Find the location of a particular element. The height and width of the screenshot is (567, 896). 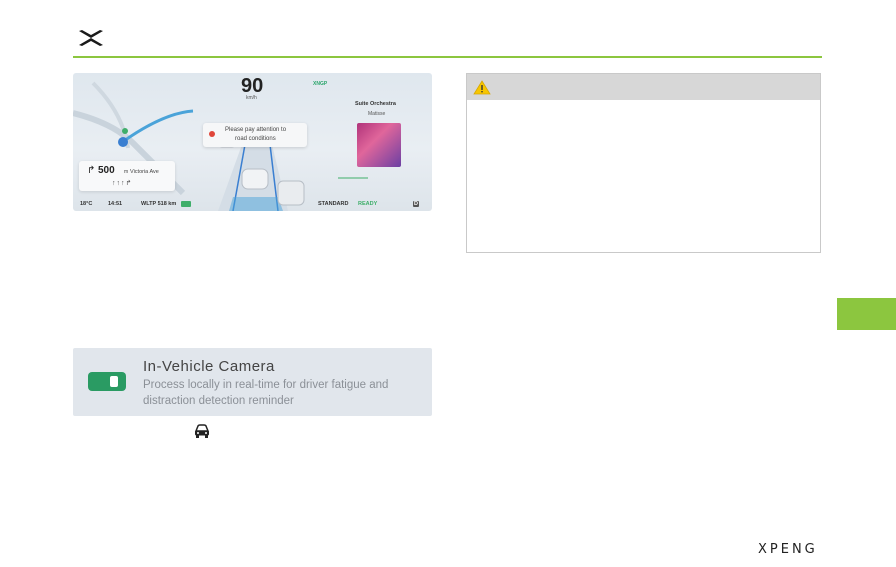

camera-toggle is located at coordinates (107, 381).